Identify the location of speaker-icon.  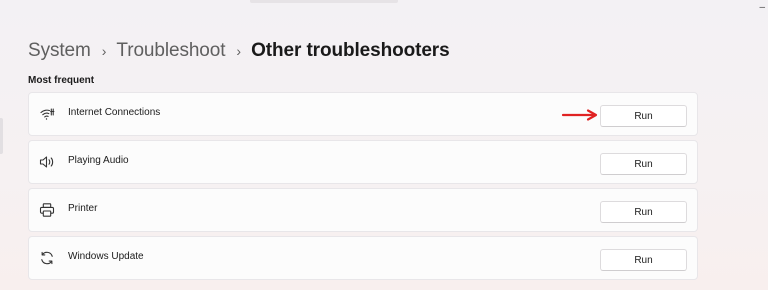
(47, 162).